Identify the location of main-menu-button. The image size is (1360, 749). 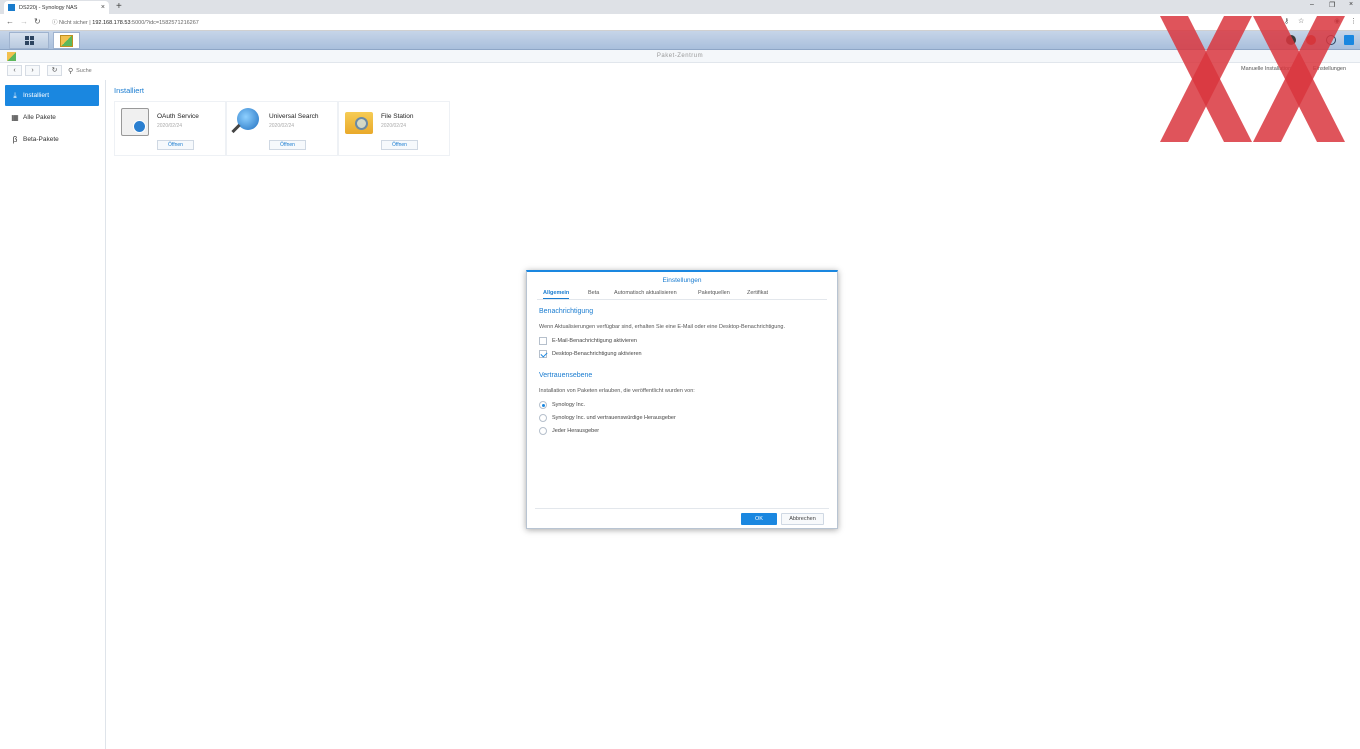
(29, 40).